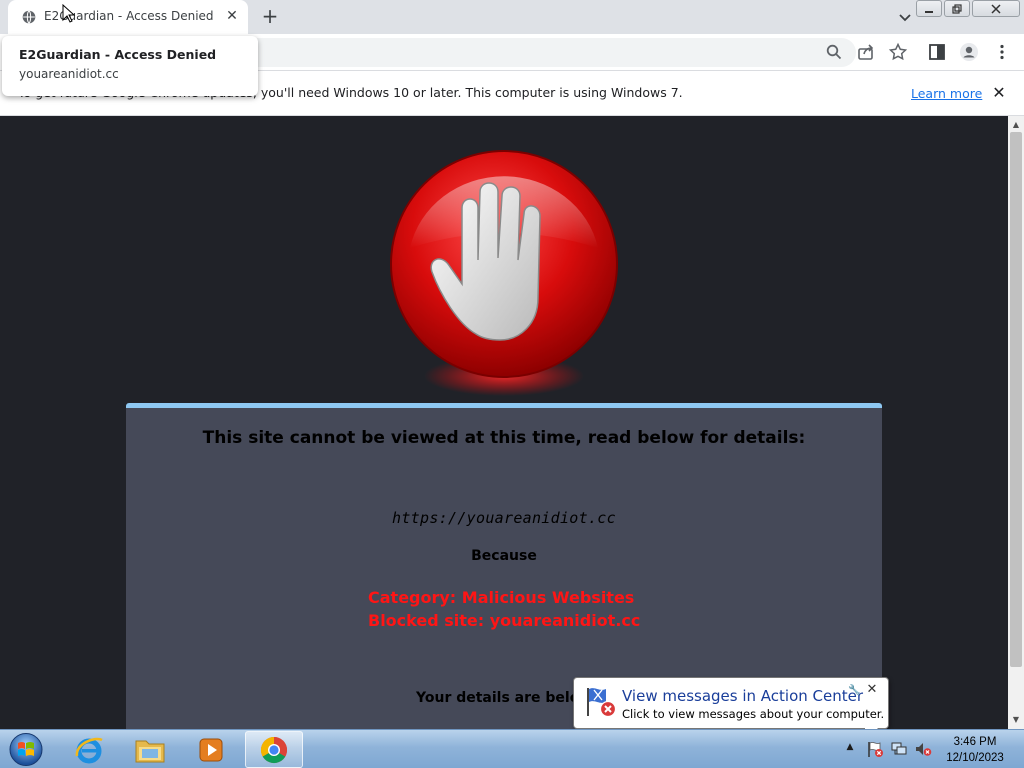 This screenshot has width=1024, height=768. What do you see at coordinates (232, 16) in the screenshot?
I see `tab-close-icon: ✕` at bounding box center [232, 16].